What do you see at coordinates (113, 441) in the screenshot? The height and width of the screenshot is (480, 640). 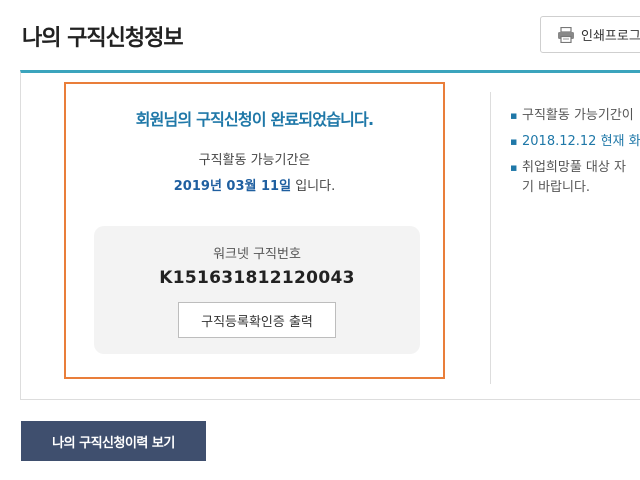 I see `application-history-button: 나의 구직신청이력 보기` at bounding box center [113, 441].